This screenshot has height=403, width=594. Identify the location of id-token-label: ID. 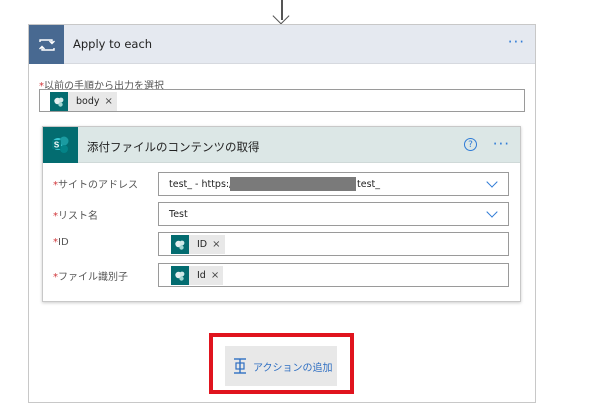
(202, 244).